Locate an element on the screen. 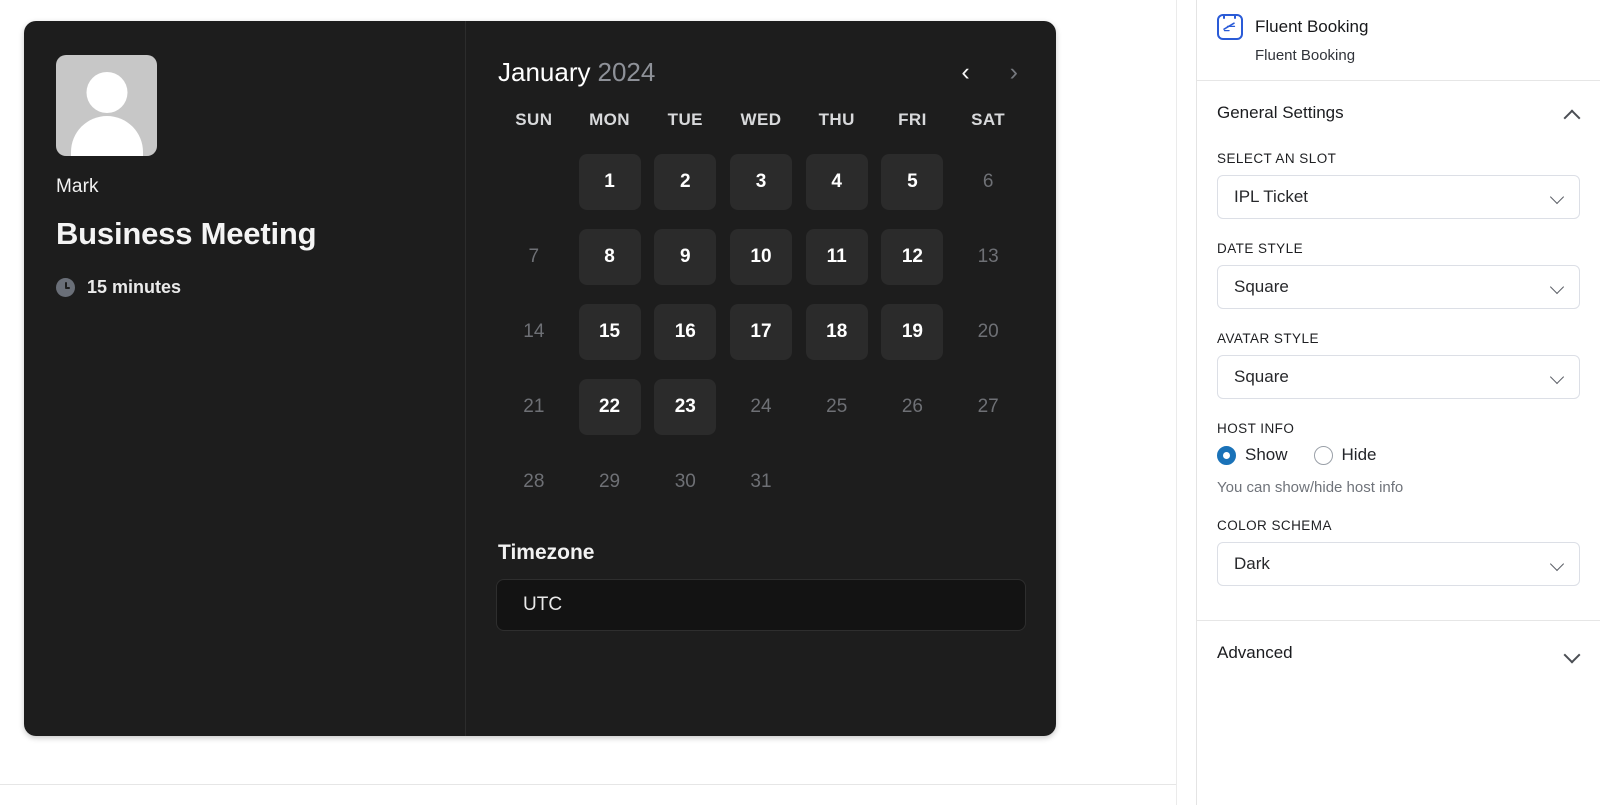 The image size is (1600, 805). field-color-schema: COLOR SCHEMA Dark is located at coordinates (1398, 552).